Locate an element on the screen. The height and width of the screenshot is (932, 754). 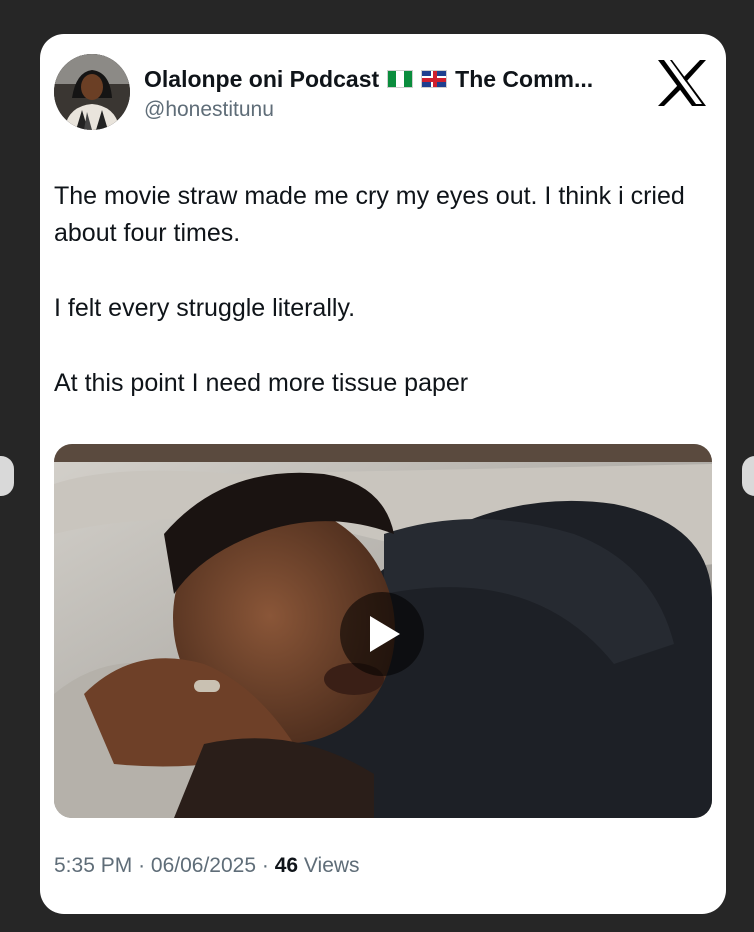
play-icon is located at coordinates (385, 634).